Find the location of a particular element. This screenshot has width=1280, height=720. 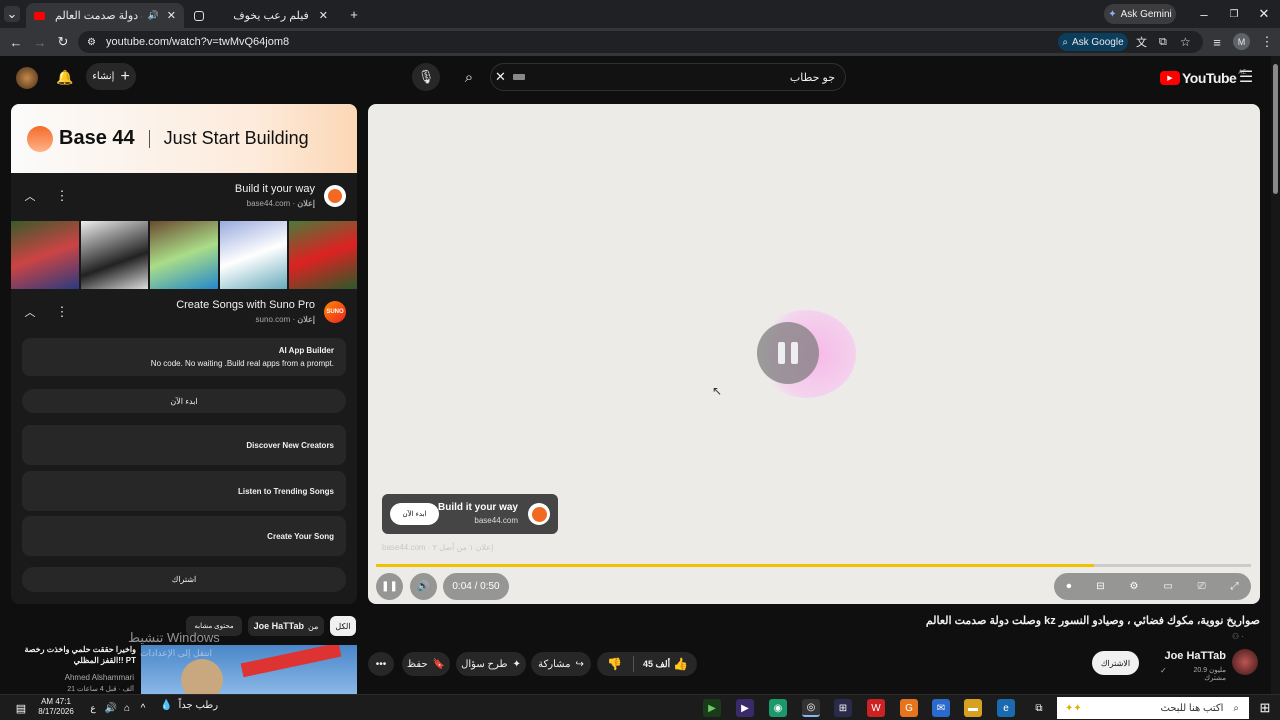

bookmark-star-icon: ☆ is located at coordinates (1185, 42).